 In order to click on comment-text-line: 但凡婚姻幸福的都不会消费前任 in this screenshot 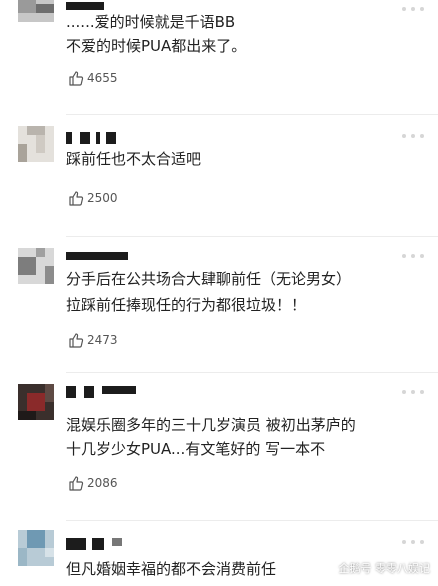, I will do `click(171, 569)`.